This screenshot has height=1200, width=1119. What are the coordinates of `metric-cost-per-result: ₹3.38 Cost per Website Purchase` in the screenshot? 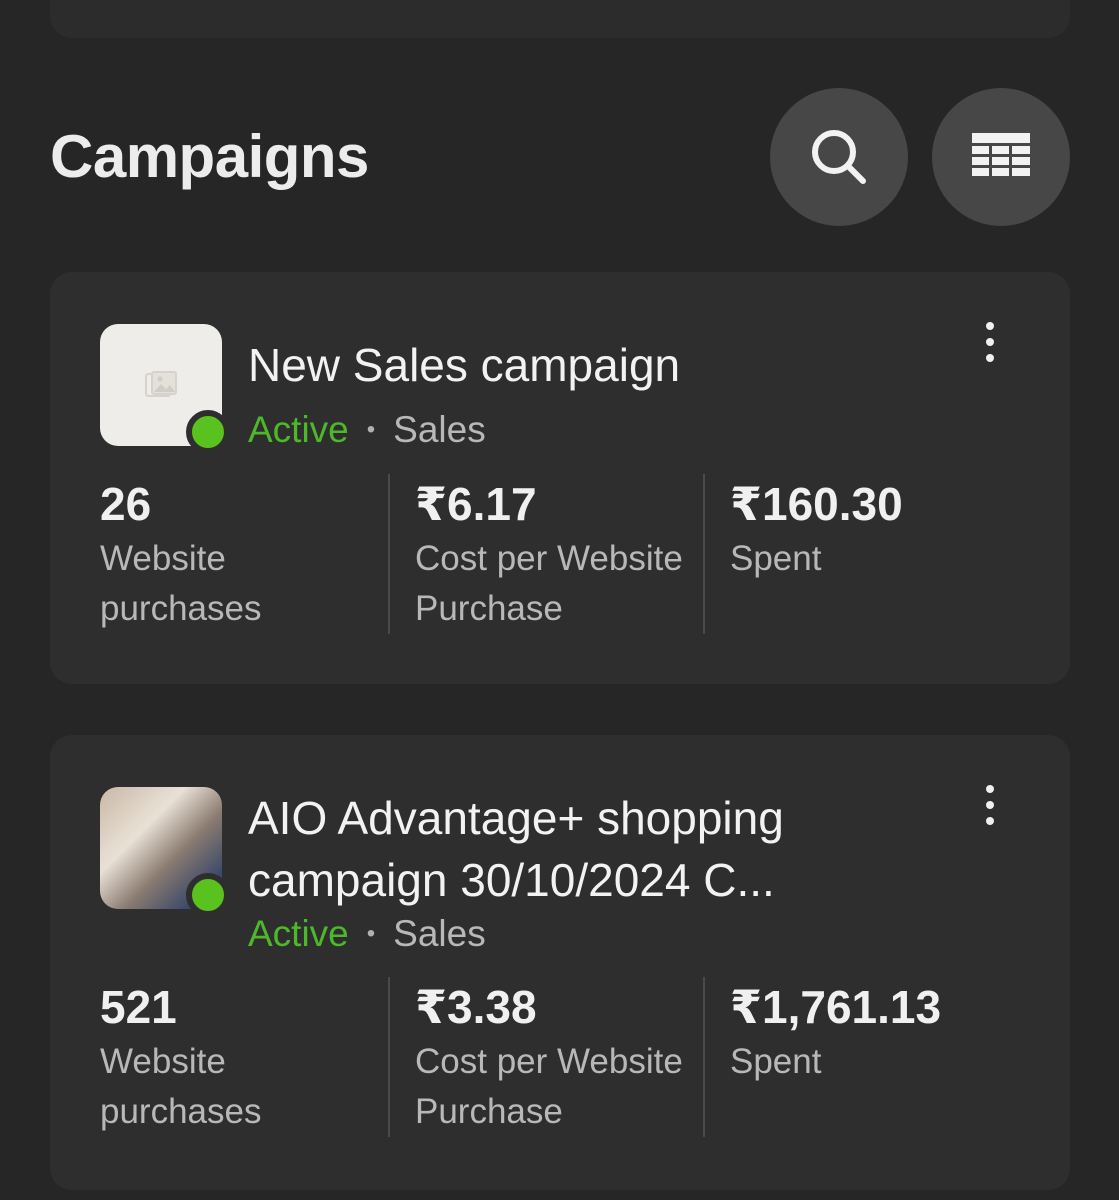 It's located at (565, 1056).